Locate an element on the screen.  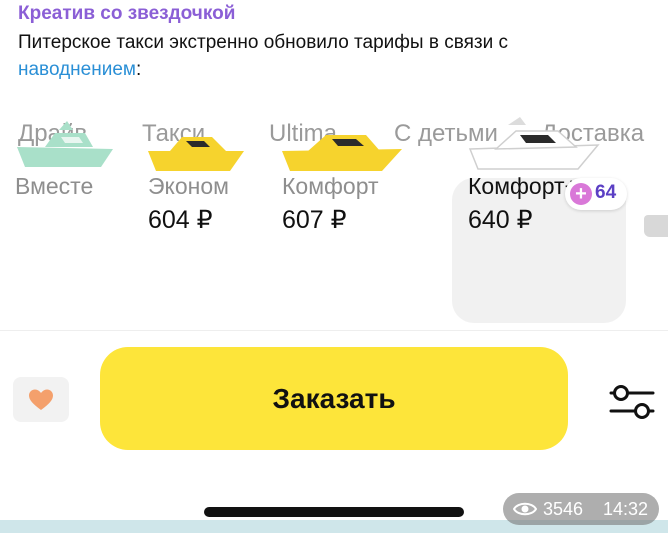
tariff-price: 604 ₽ is located at coordinates (180, 220).